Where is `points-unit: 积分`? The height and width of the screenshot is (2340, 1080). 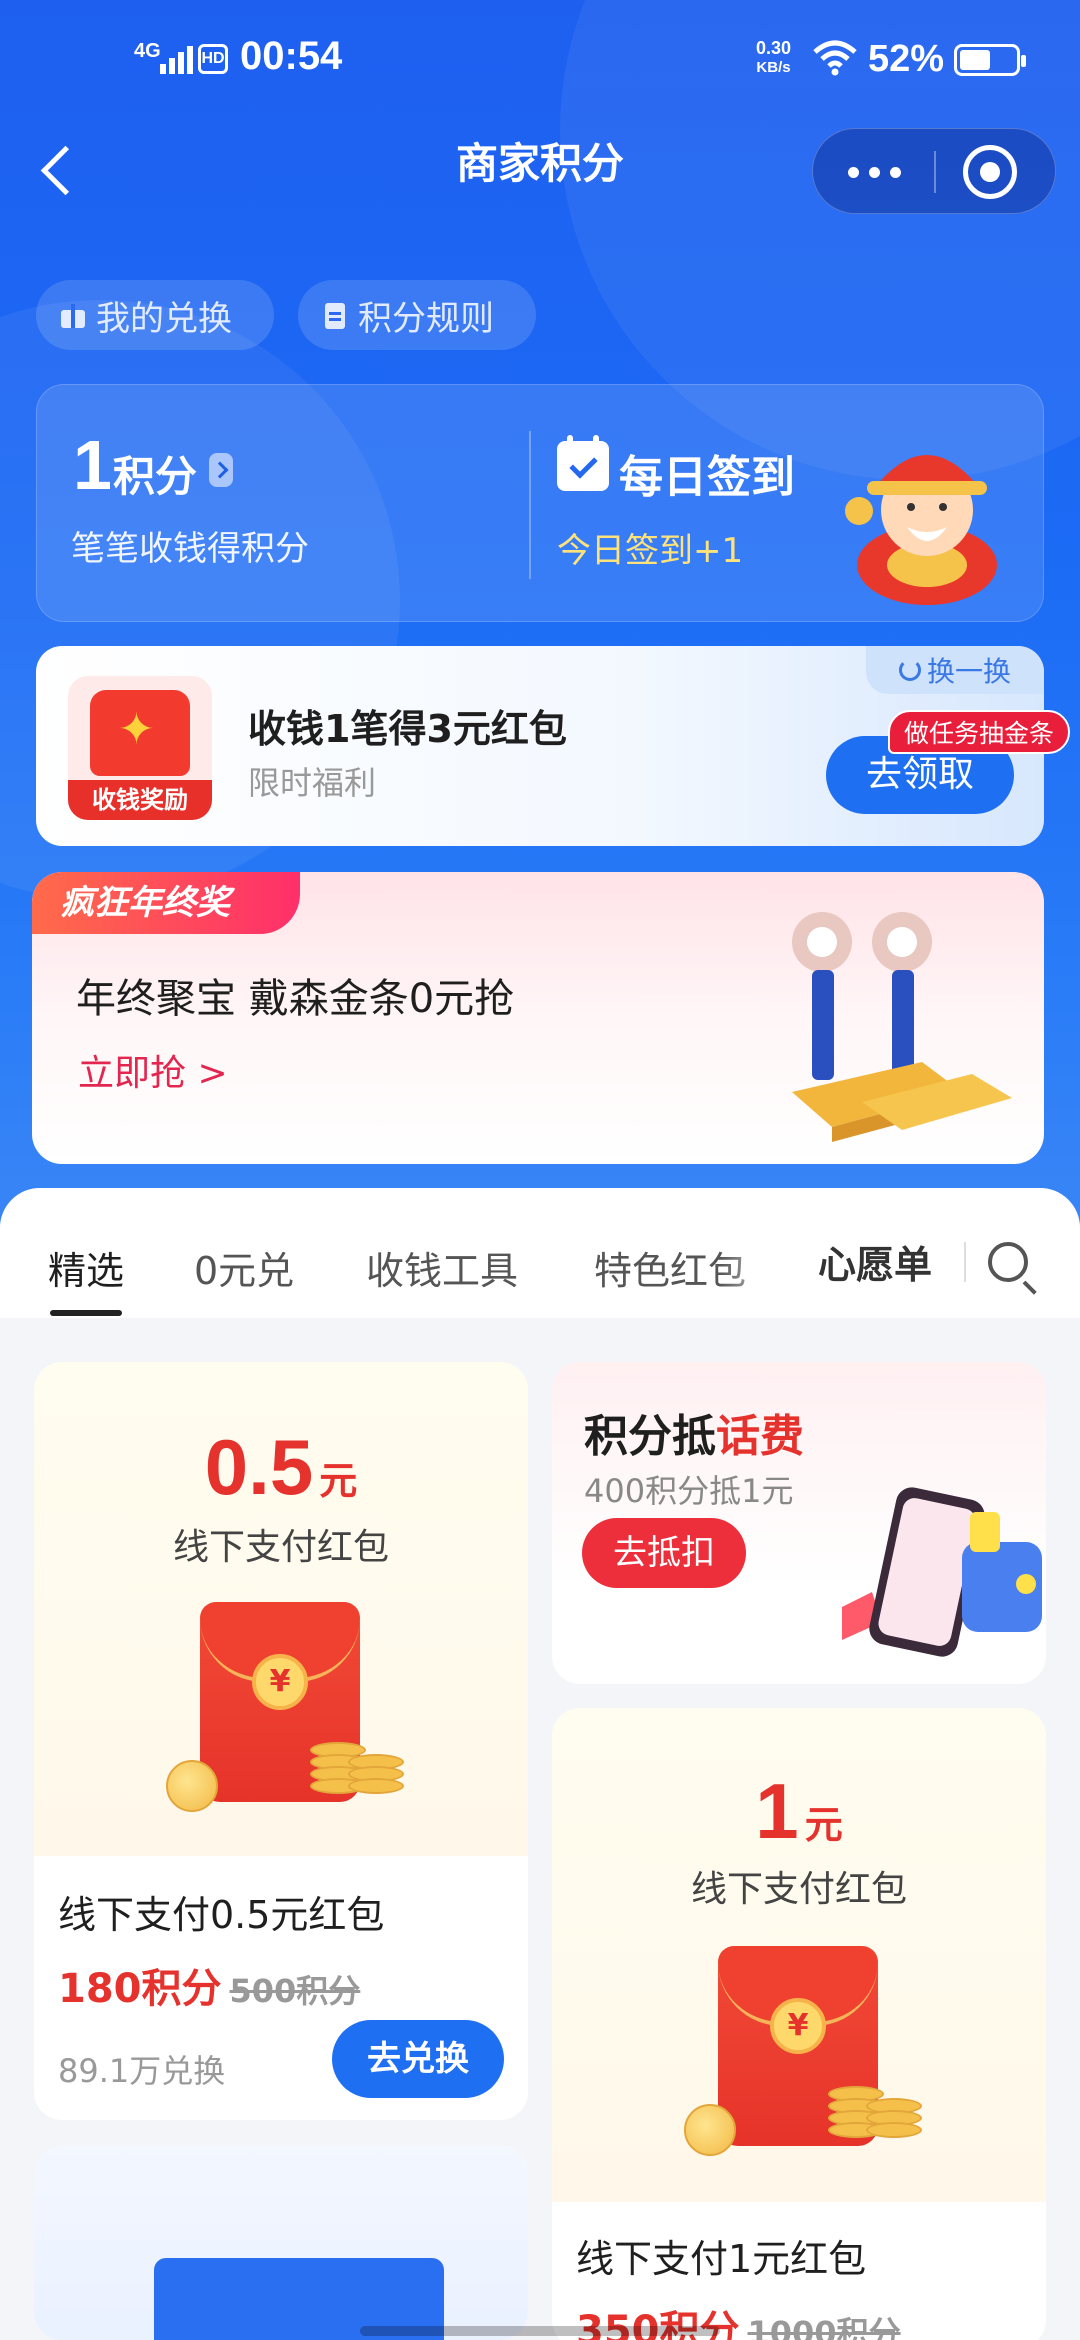 points-unit: 积分 is located at coordinates (155, 473).